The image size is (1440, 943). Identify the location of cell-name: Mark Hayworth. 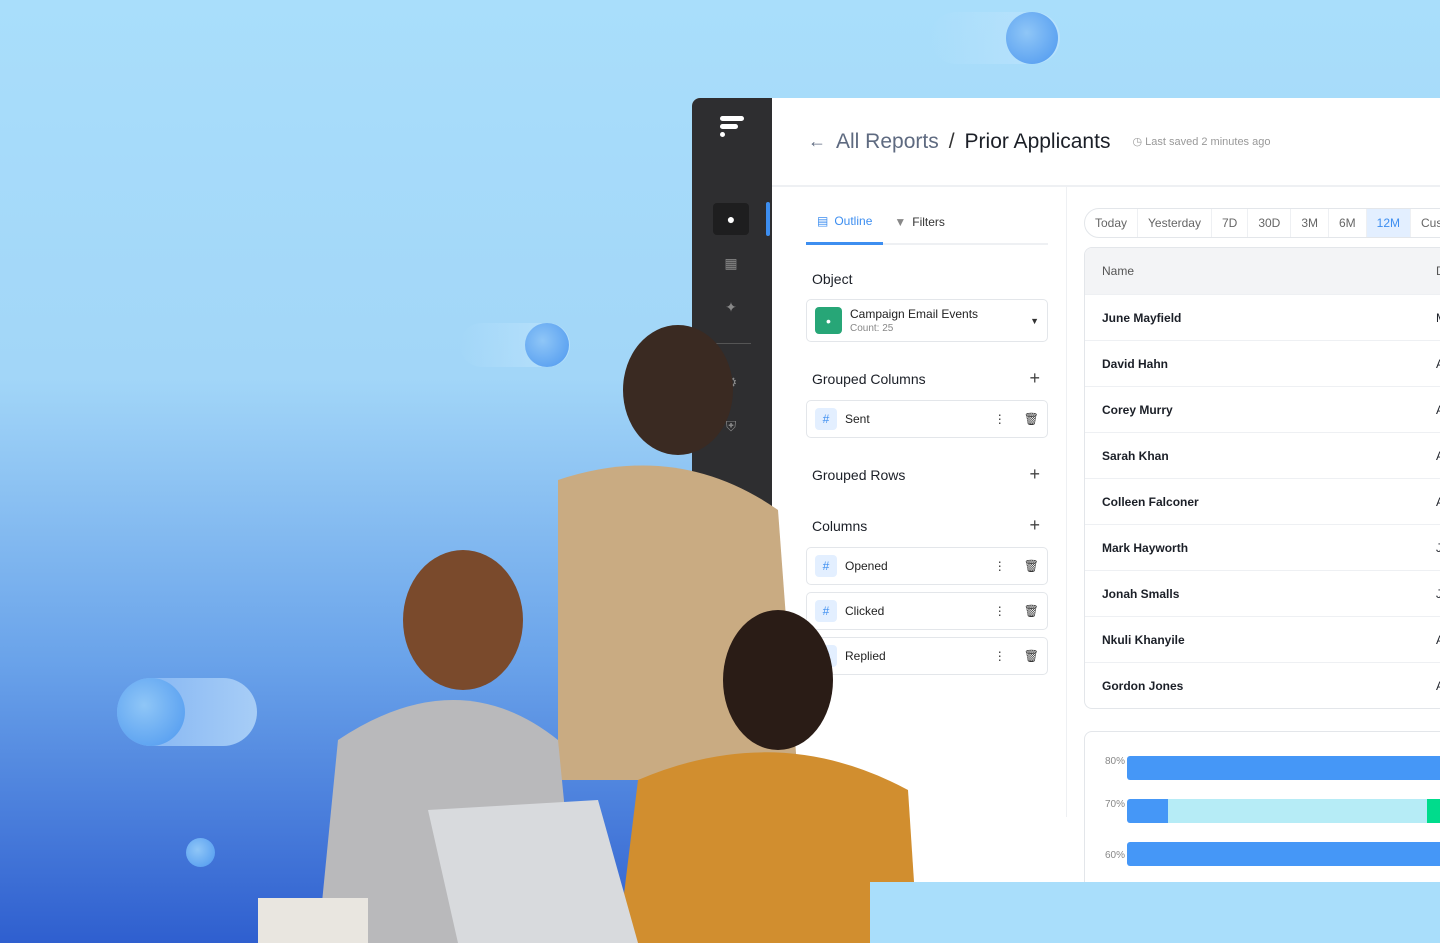
(1145, 547).